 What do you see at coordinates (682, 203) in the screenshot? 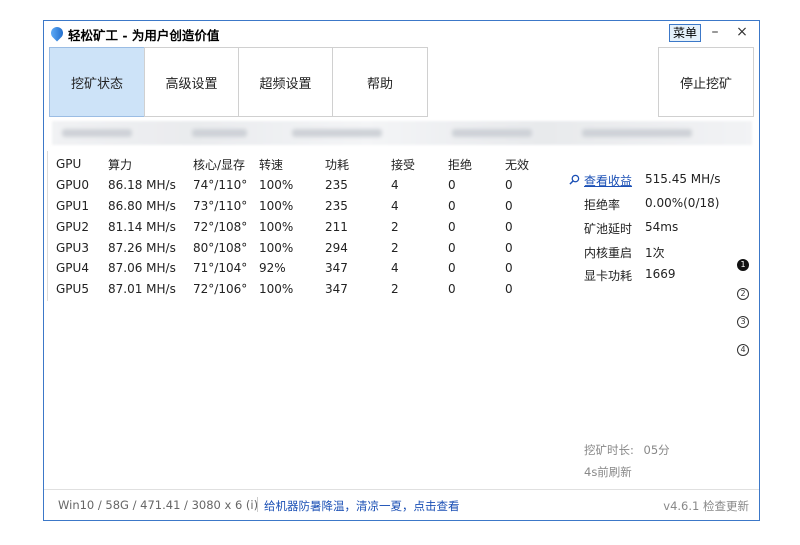
I see `reject-rate-value: 0.00%(0/18)` at bounding box center [682, 203].